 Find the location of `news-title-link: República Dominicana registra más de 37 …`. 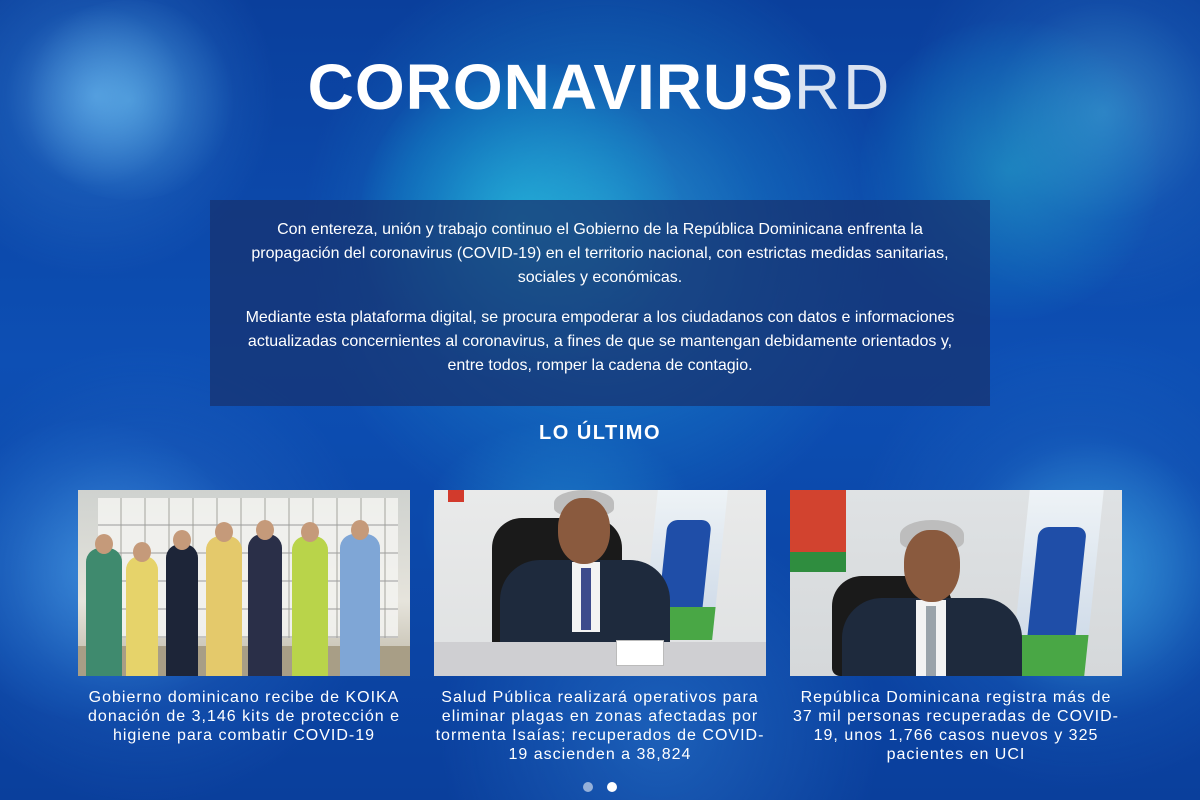

news-title-link: República Dominicana registra más de 37 … is located at coordinates (956, 726).